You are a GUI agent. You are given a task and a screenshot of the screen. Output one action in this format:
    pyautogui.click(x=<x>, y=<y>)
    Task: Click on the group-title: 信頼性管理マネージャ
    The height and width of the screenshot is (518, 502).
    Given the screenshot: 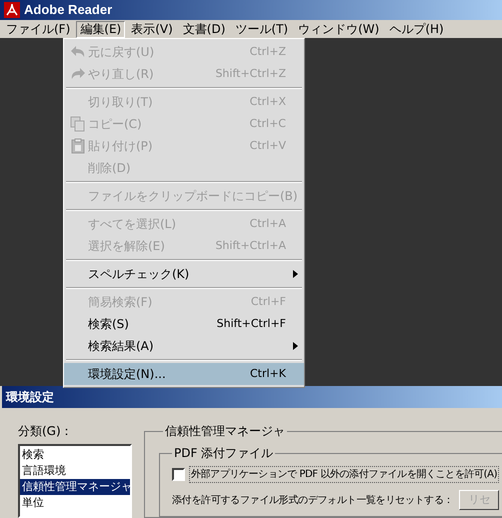 What is the action you would take?
    pyautogui.click(x=225, y=431)
    